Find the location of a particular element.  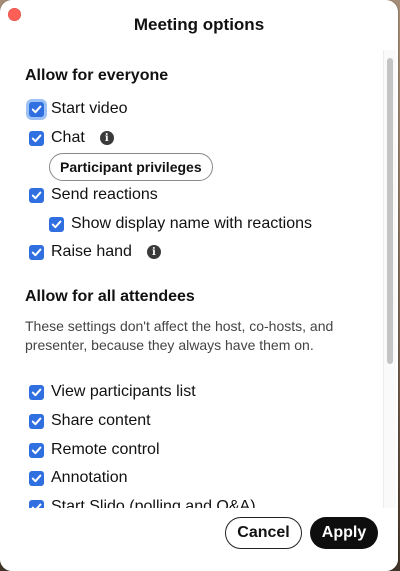

option-share-content: Share content is located at coordinates (90, 421).